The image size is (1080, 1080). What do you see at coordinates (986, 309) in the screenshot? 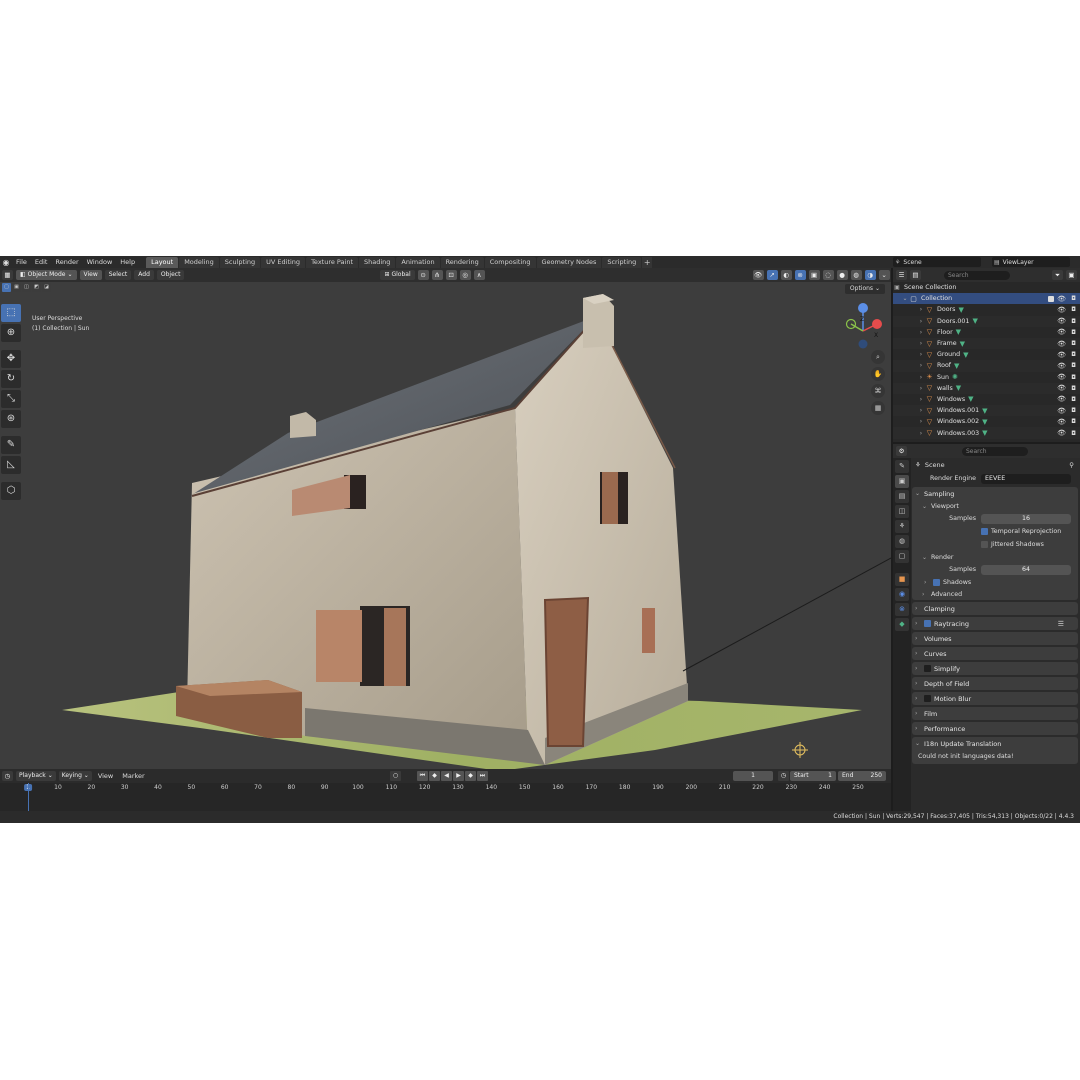
I see `outliner-item: › ▽ Doors ▼ 👁 ◘` at bounding box center [986, 309].